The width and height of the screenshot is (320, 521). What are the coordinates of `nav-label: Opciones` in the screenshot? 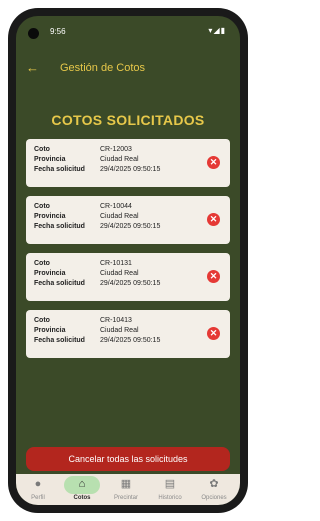 It's located at (214, 498).